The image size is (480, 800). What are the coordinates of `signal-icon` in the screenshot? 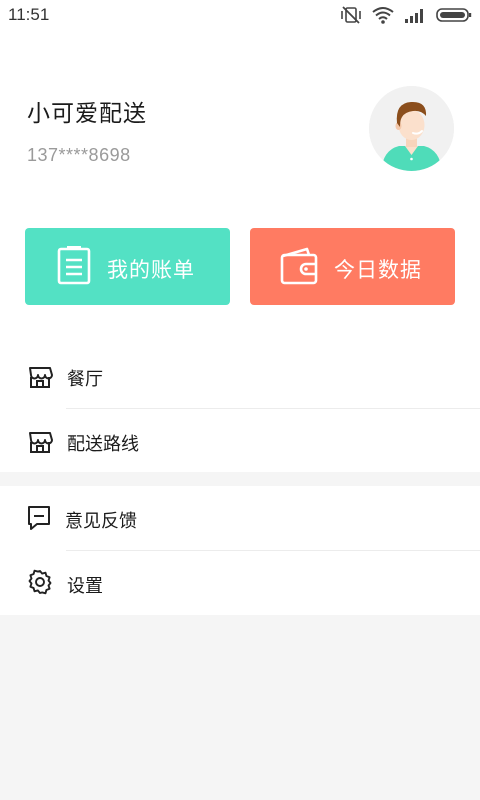 It's located at (415, 15).